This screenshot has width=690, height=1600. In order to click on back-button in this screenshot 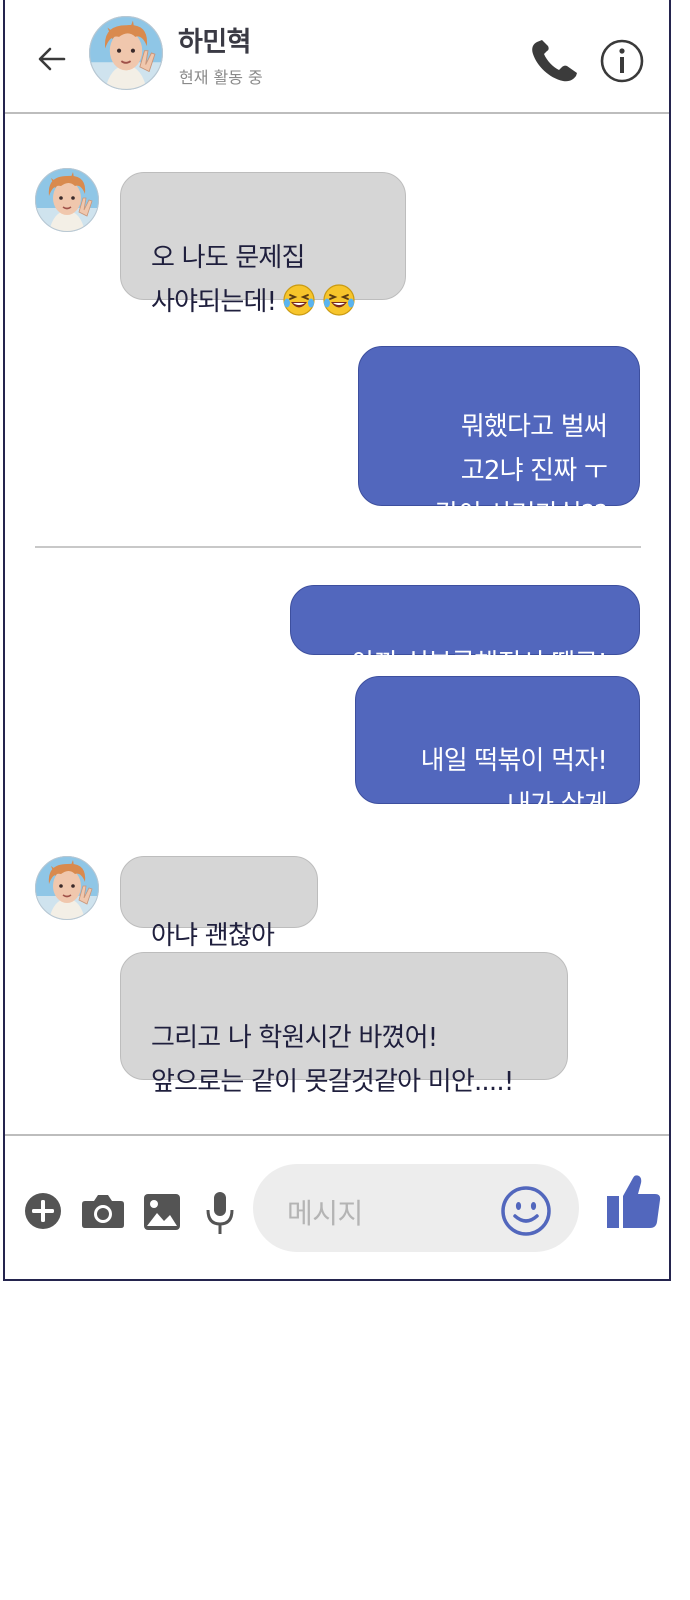, I will do `click(52, 59)`.